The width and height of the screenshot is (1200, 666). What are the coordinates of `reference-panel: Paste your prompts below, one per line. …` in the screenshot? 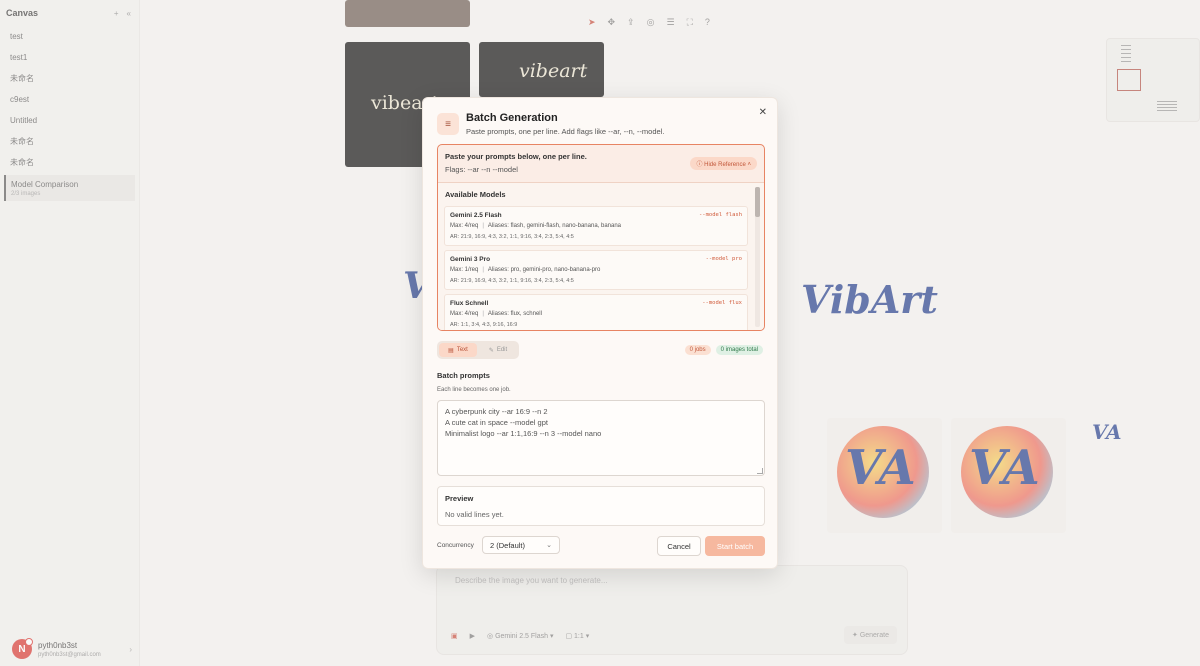 It's located at (601, 237).